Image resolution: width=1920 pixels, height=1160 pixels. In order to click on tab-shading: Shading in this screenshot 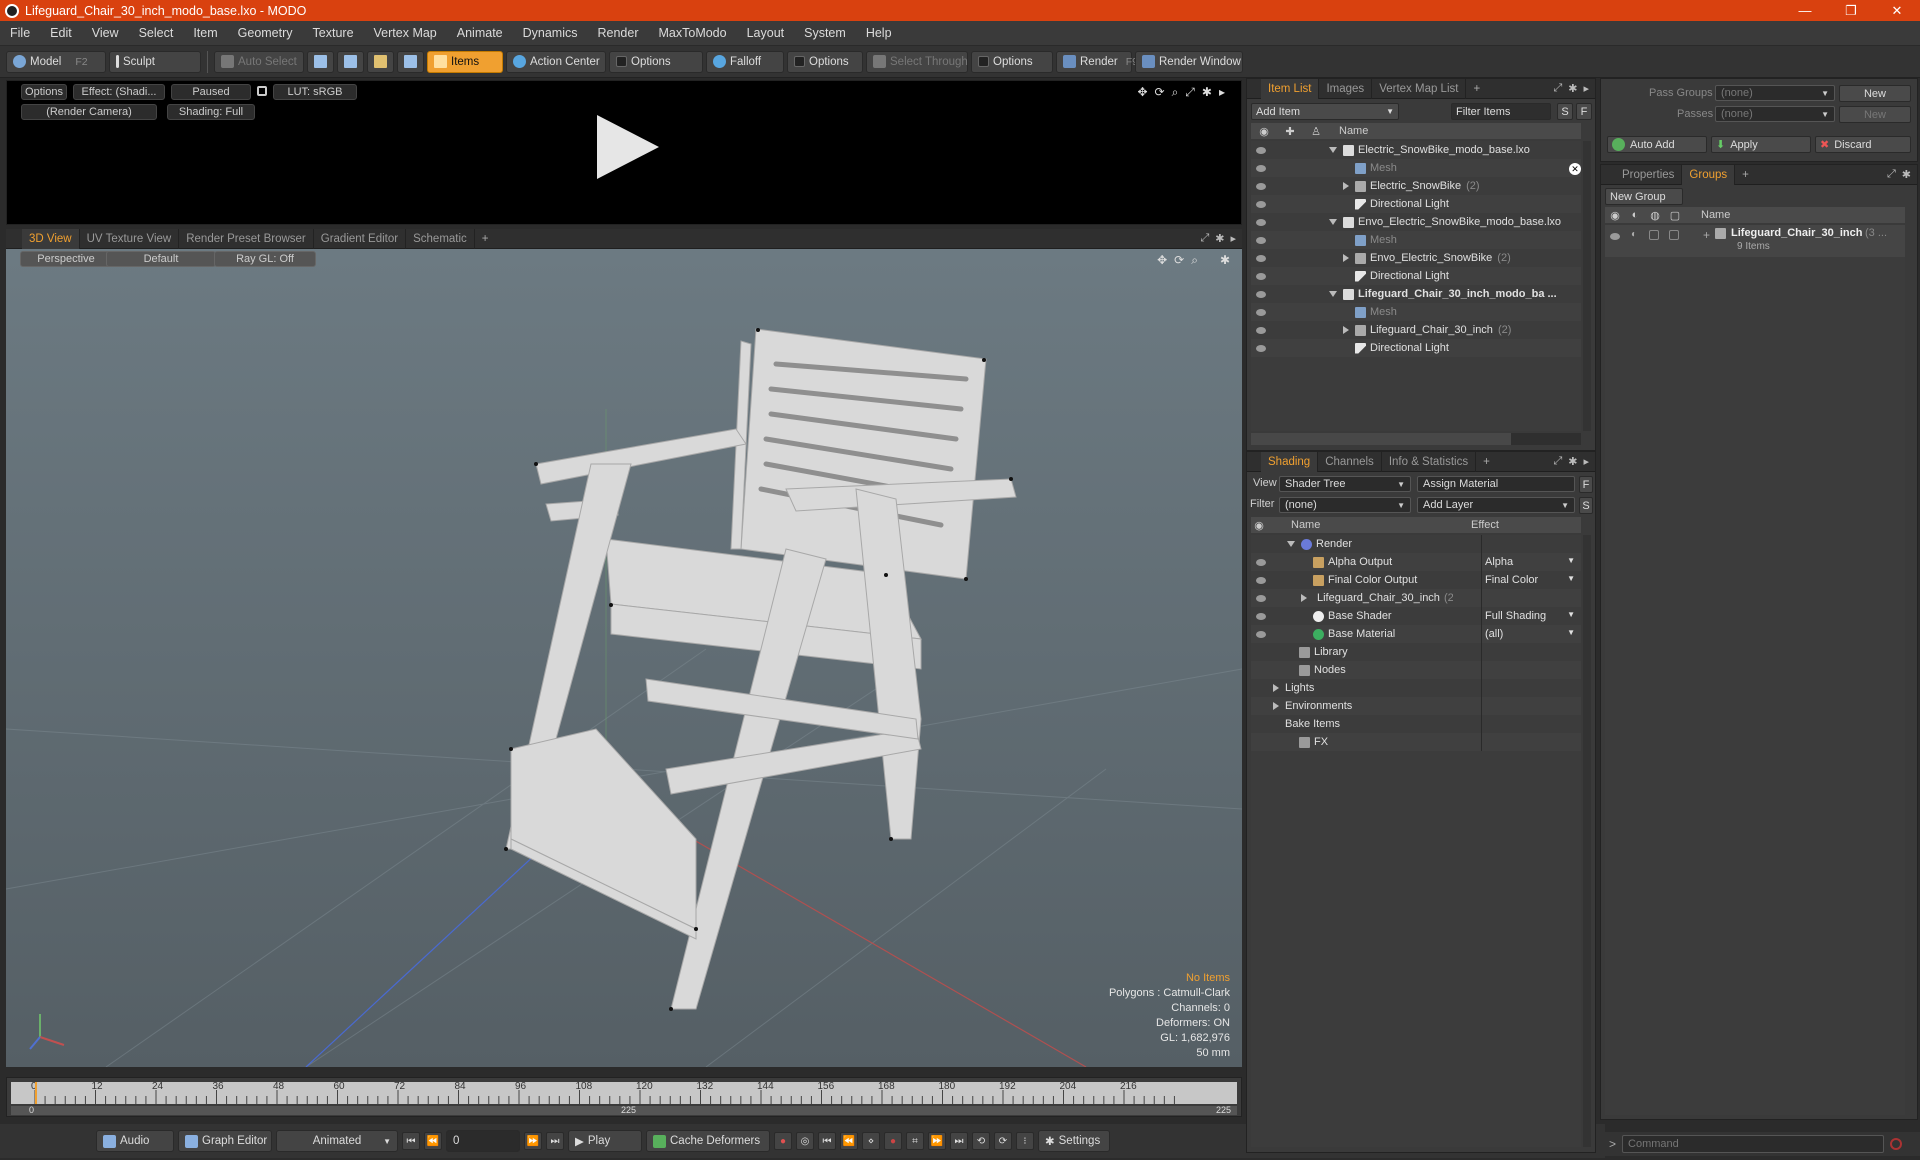, I will do `click(1290, 461)`.